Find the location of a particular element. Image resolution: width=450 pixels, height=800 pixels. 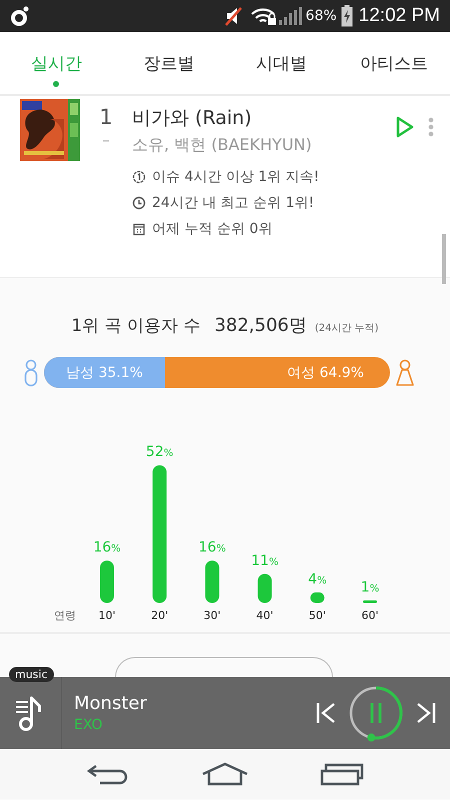

male-user-icon is located at coordinates (31, 372).